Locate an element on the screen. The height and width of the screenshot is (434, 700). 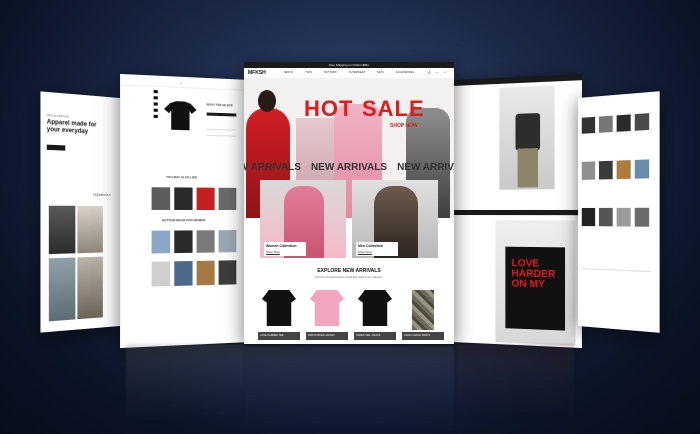
women-card-cta: Shop Now is located at coordinates (273, 252).